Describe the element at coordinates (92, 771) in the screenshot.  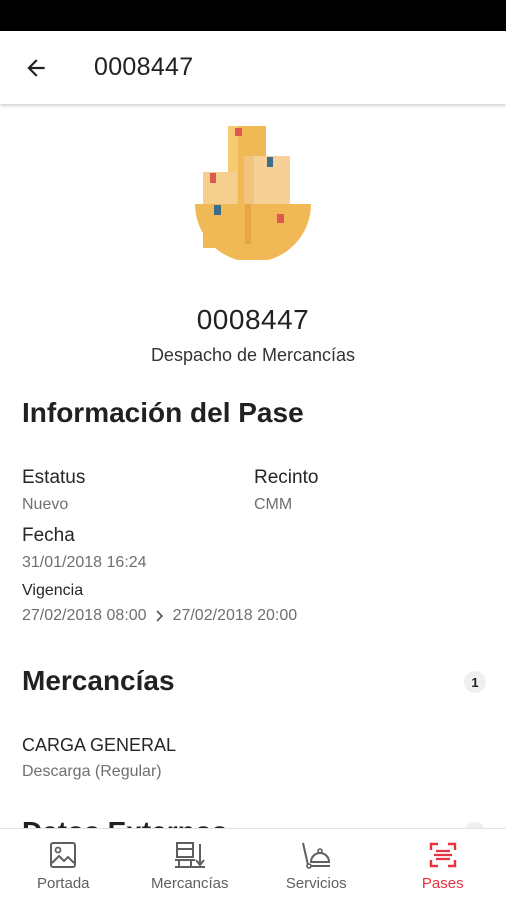
I see `merchandise-item-subtitle: Descarga (Regular)` at that location.